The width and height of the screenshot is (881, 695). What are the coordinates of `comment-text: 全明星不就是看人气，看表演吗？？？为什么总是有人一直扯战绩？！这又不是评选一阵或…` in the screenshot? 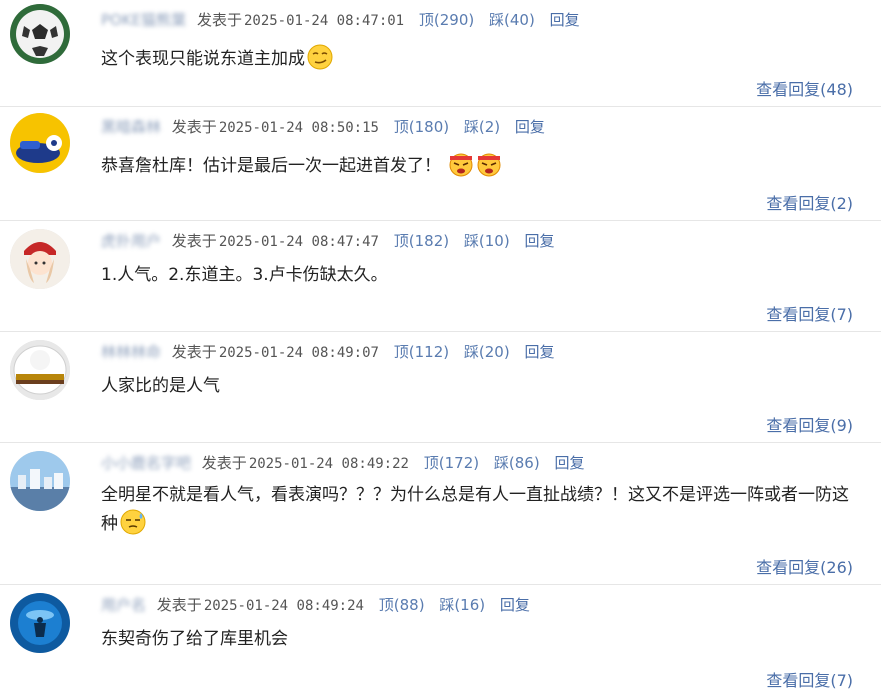 It's located at (481, 509).